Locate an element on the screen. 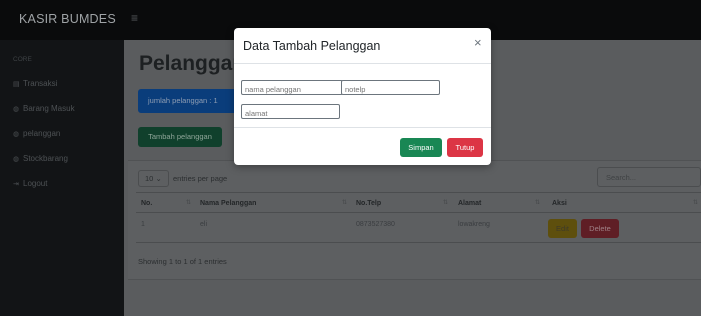 The image size is (701, 316). modal-header-divider is located at coordinates (362, 63).